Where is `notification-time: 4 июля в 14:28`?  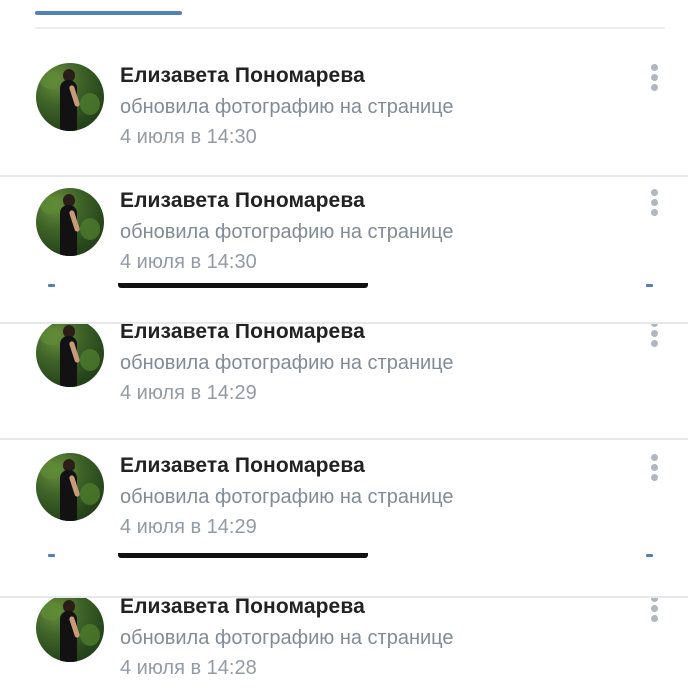 notification-time: 4 июля в 14:28 is located at coordinates (188, 668).